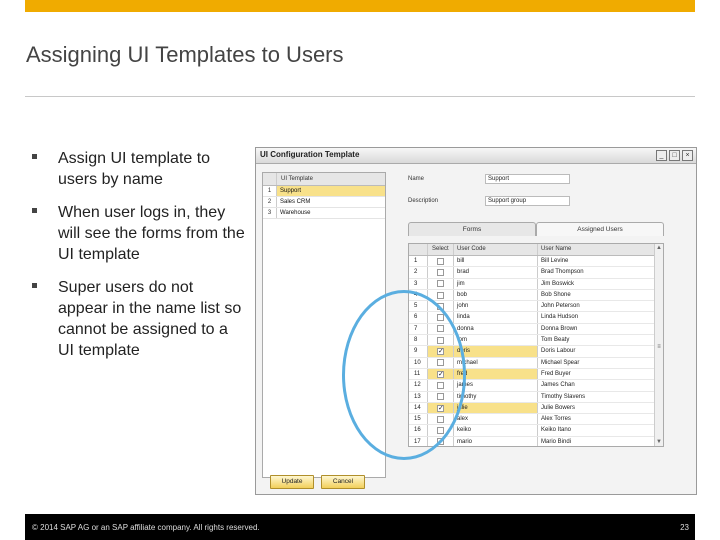  Describe the element at coordinates (292, 482) in the screenshot. I see `update-button: Update` at that location.